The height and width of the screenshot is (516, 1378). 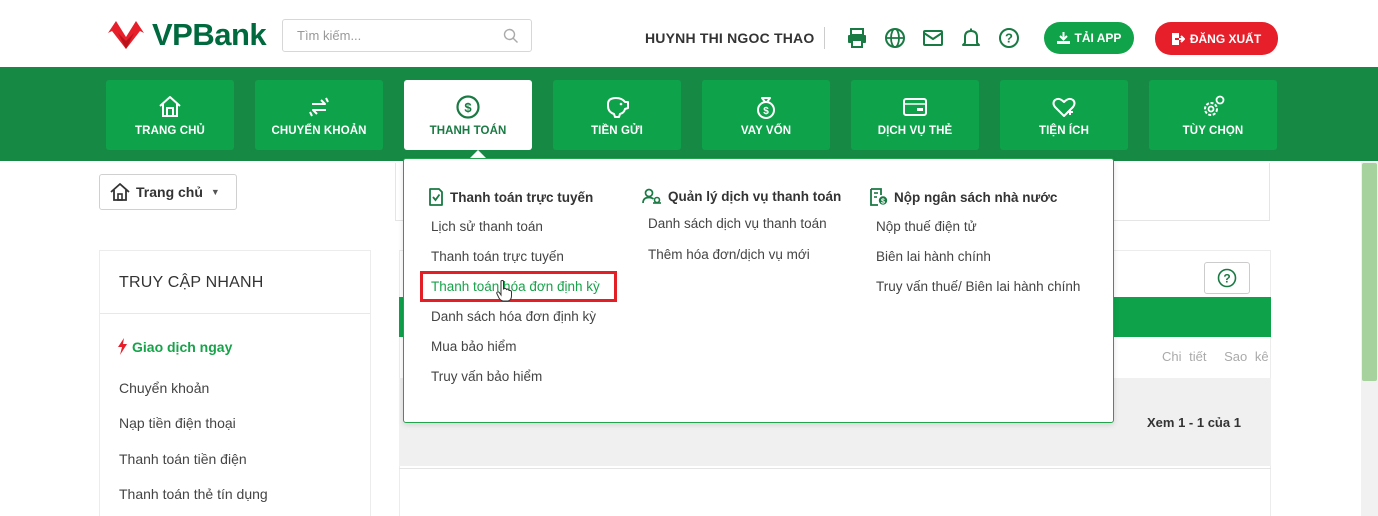 What do you see at coordinates (486, 376) in the screenshot?
I see `menu-item-insurance-inquiry: Truy vấn bảo hiểm` at bounding box center [486, 376].